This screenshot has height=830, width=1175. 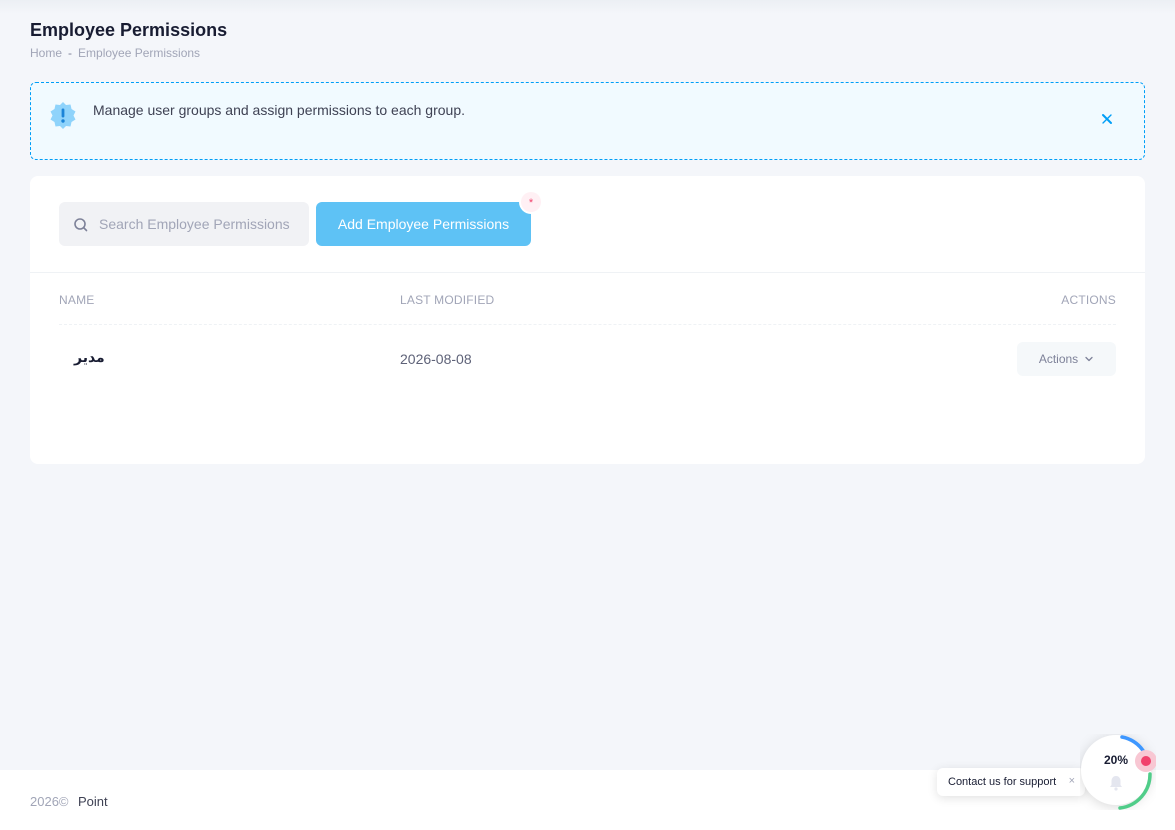 What do you see at coordinates (1089, 359) in the screenshot?
I see `chevron-down-icon` at bounding box center [1089, 359].